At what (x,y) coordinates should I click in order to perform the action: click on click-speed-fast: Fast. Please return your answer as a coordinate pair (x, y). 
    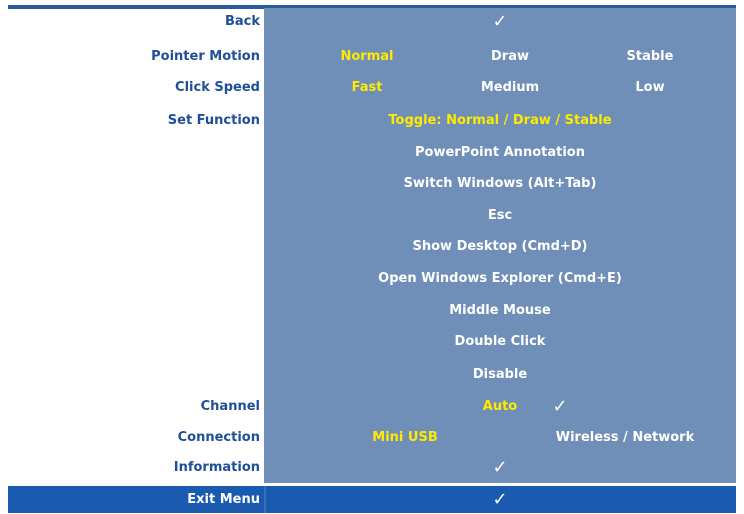
    Looking at the image, I should click on (367, 88).